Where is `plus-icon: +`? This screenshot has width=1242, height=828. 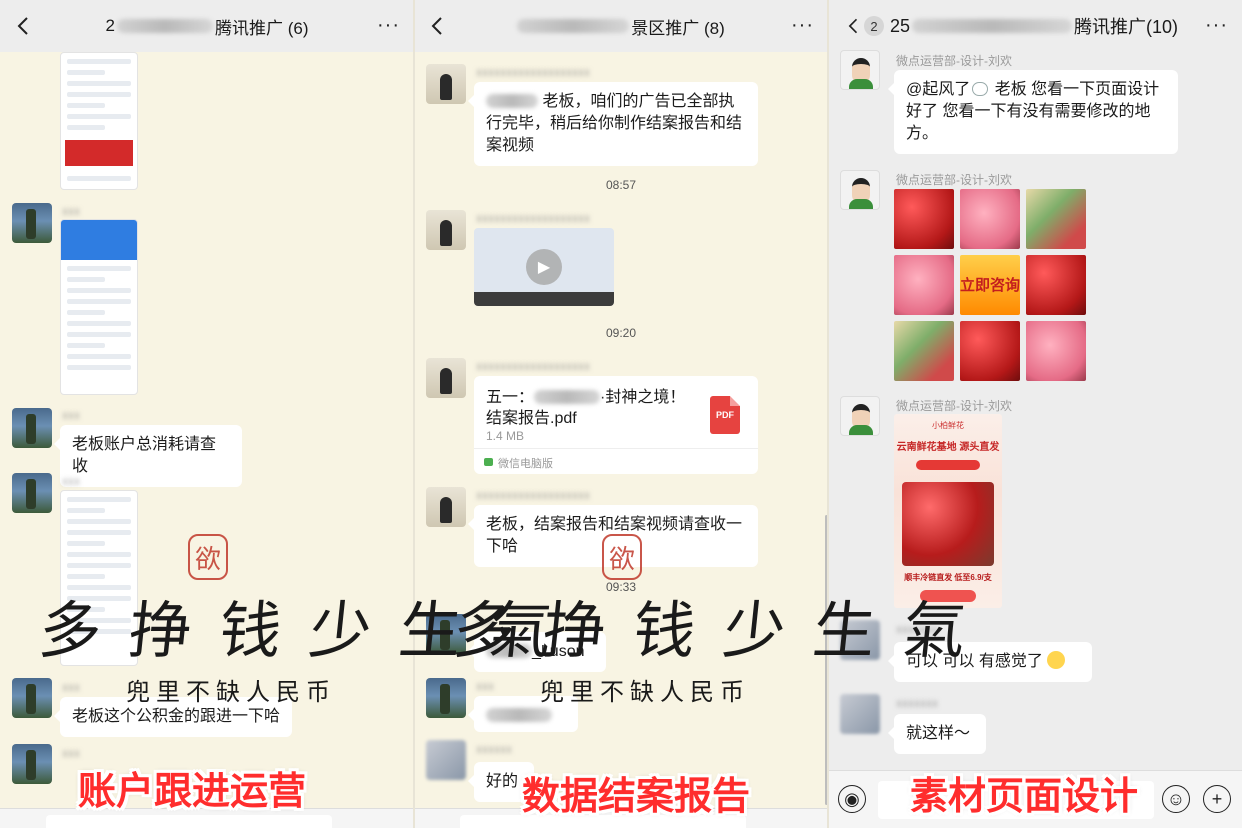
plus-icon: + is located at coordinates (1217, 799).